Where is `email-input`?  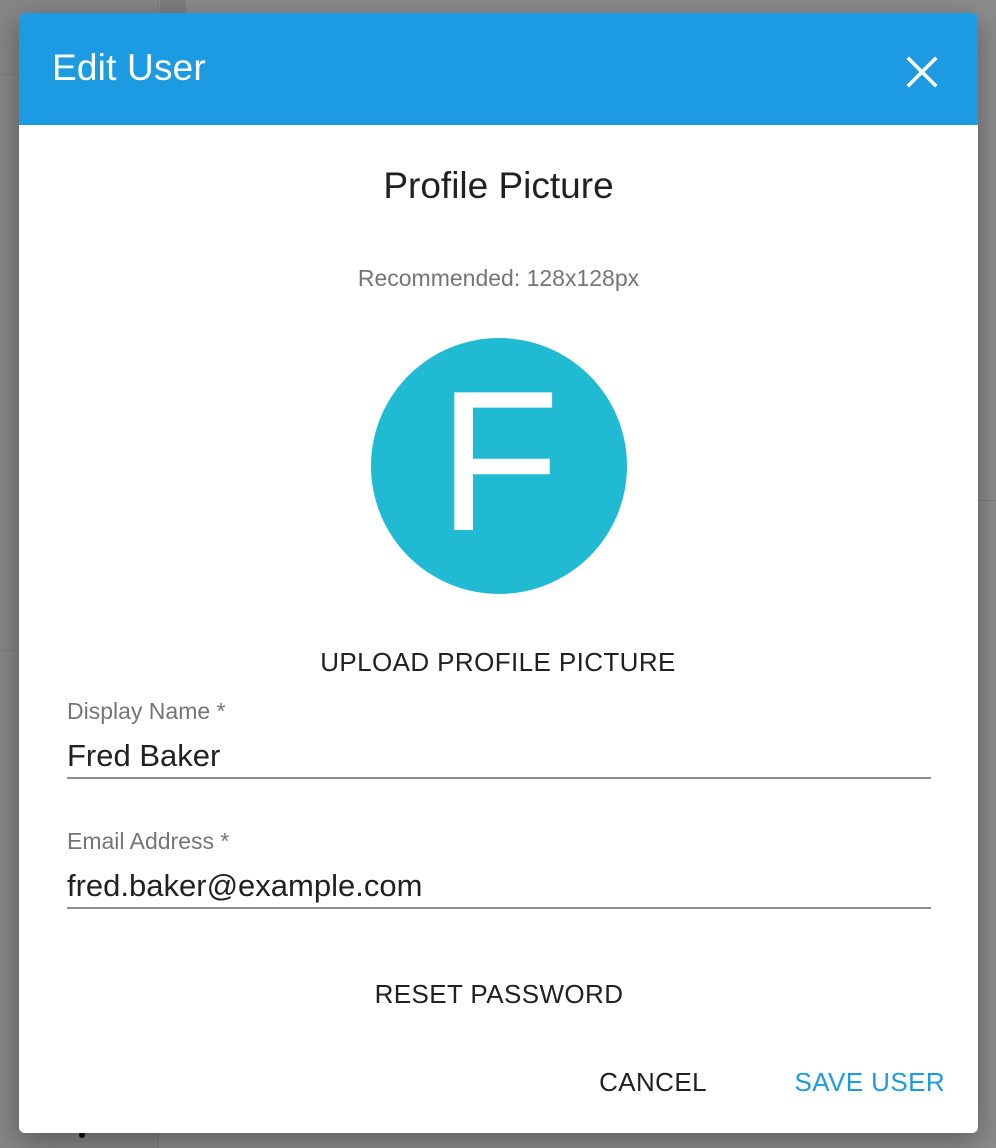
email-input is located at coordinates (499, 887).